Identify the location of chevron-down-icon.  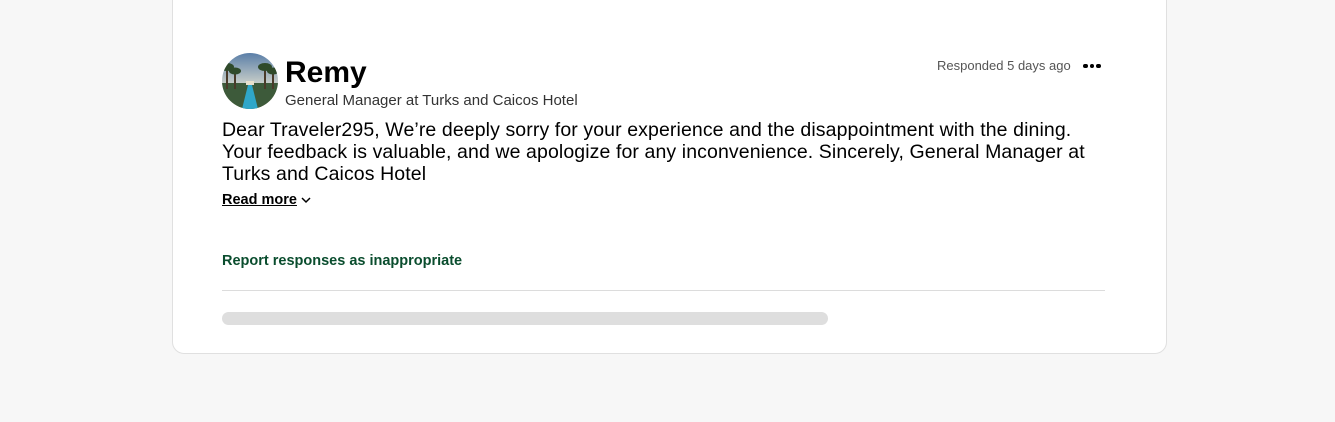
(306, 200).